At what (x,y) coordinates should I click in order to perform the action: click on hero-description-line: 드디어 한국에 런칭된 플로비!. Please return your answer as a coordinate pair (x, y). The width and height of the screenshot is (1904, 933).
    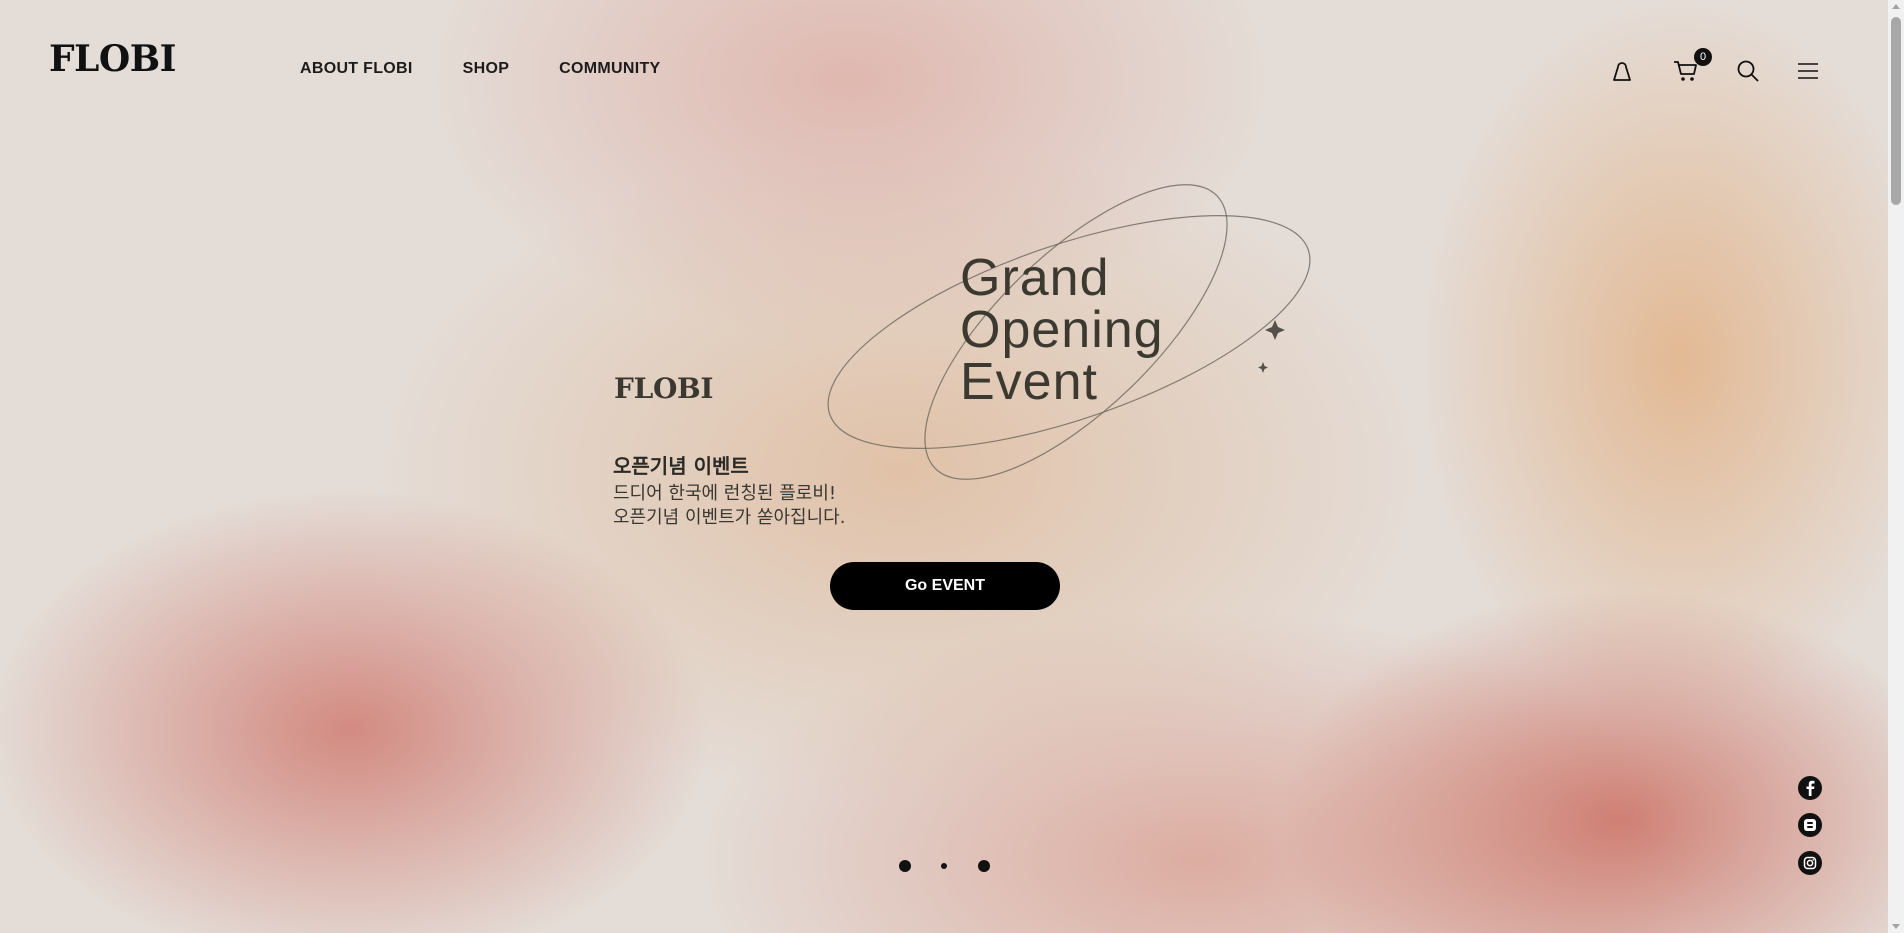
    Looking at the image, I should click on (725, 493).